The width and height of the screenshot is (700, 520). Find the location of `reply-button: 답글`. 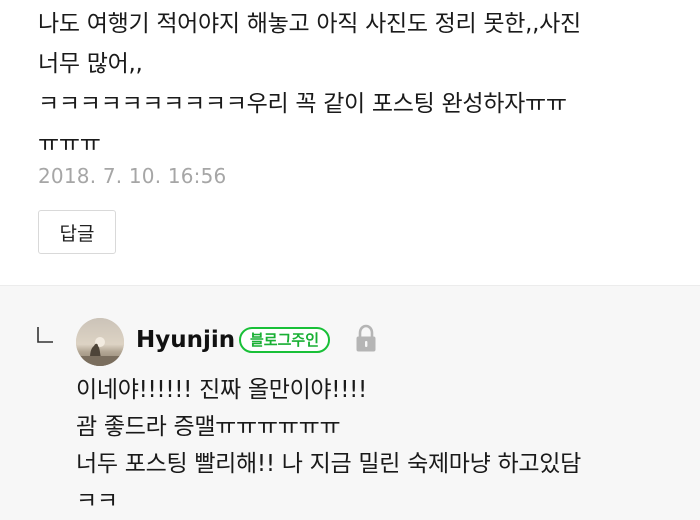

reply-button: 답글 is located at coordinates (77, 232).